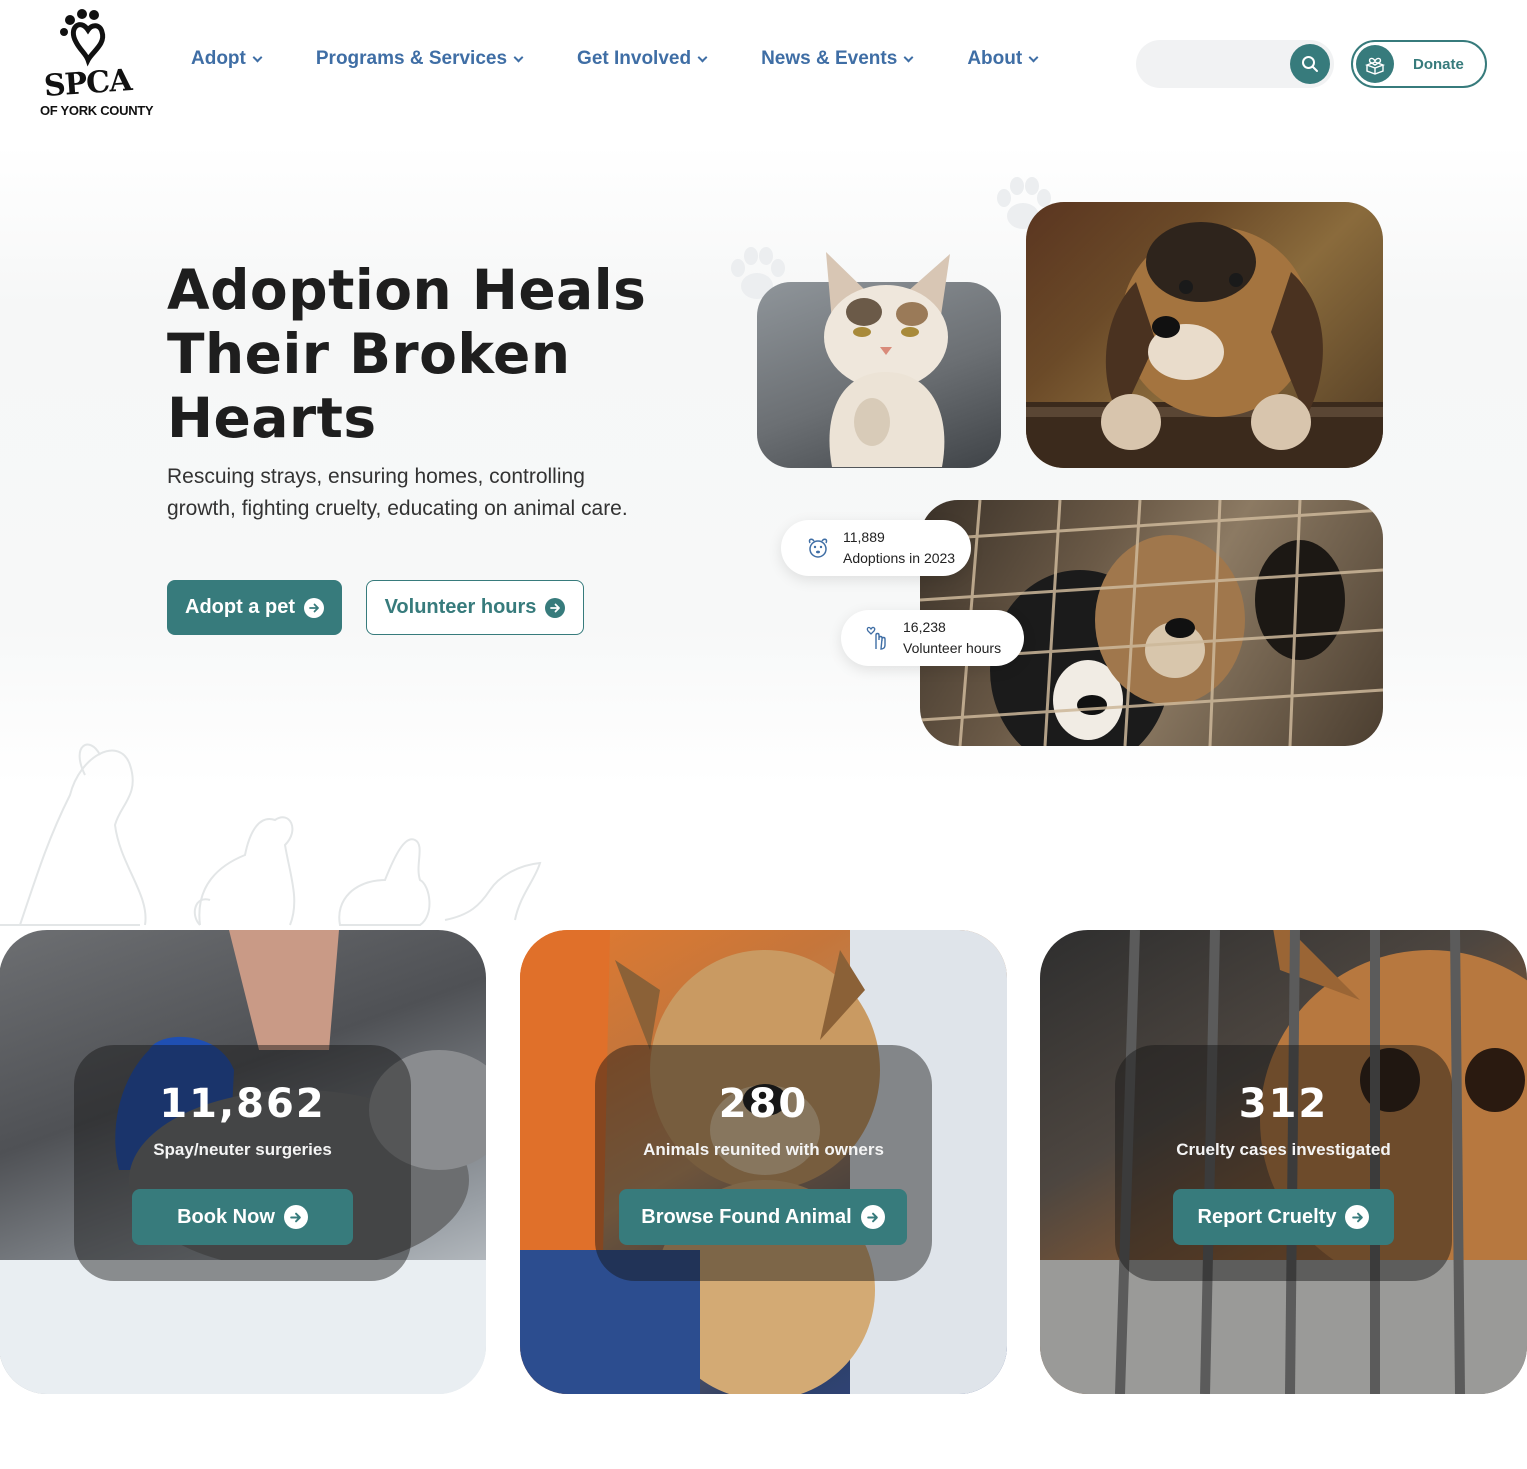 The image size is (1527, 1469). I want to click on card-number: 280, so click(763, 1104).